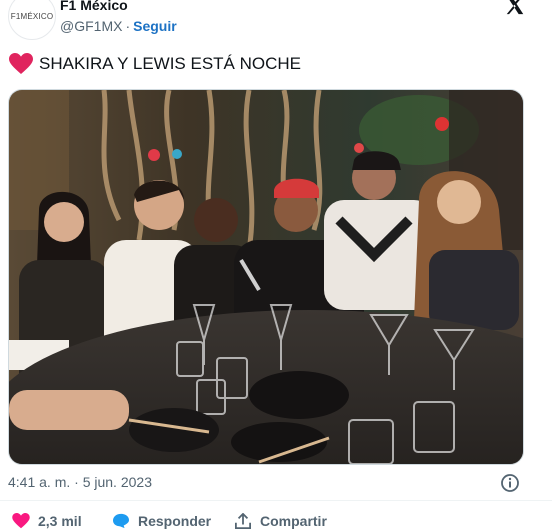  I want to click on tweet-text: SHAKIRA Y LEWIS ESTÁ NOCHE, so click(170, 63).